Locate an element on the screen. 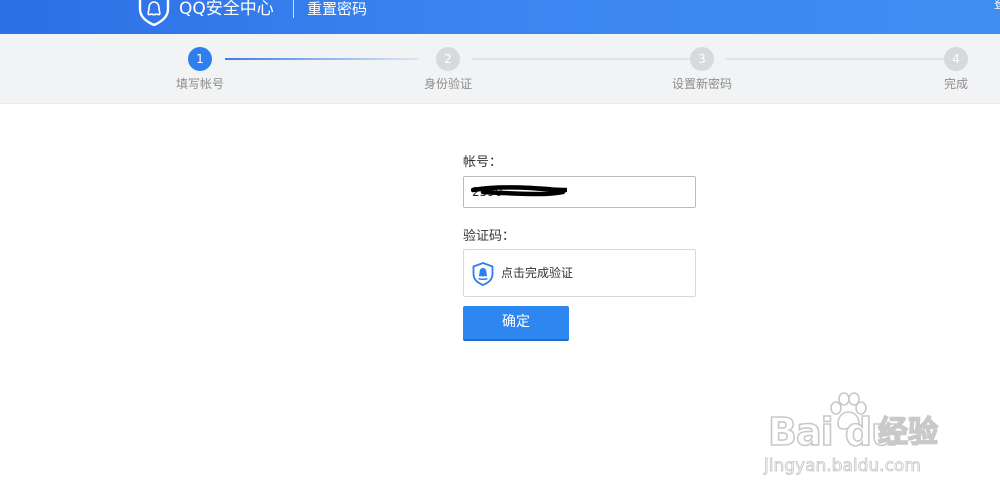 The height and width of the screenshot is (500, 1000). progress-steps-bar: 1 填写帐号 2 身份验证 3 设置新密码 4 完成 is located at coordinates (500, 69).